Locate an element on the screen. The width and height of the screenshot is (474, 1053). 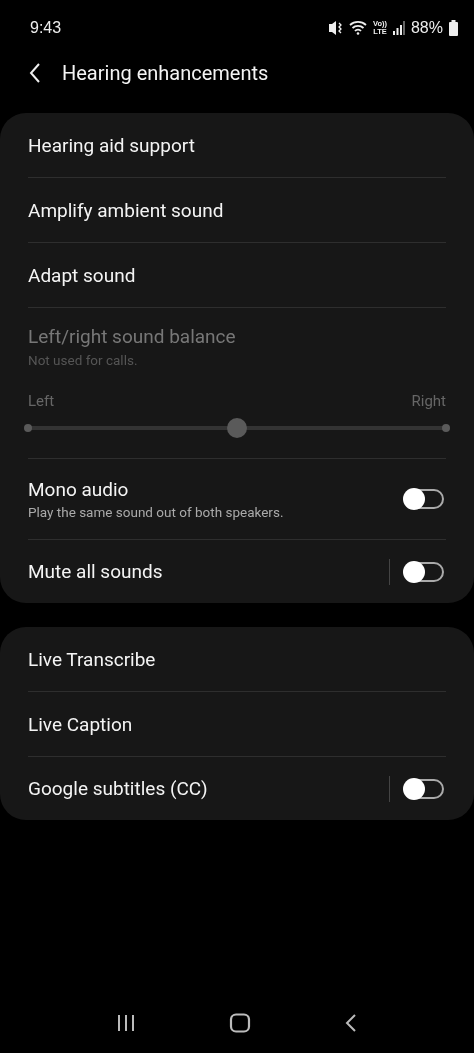
menu-item: Live Transcribe is located at coordinates (237, 659).